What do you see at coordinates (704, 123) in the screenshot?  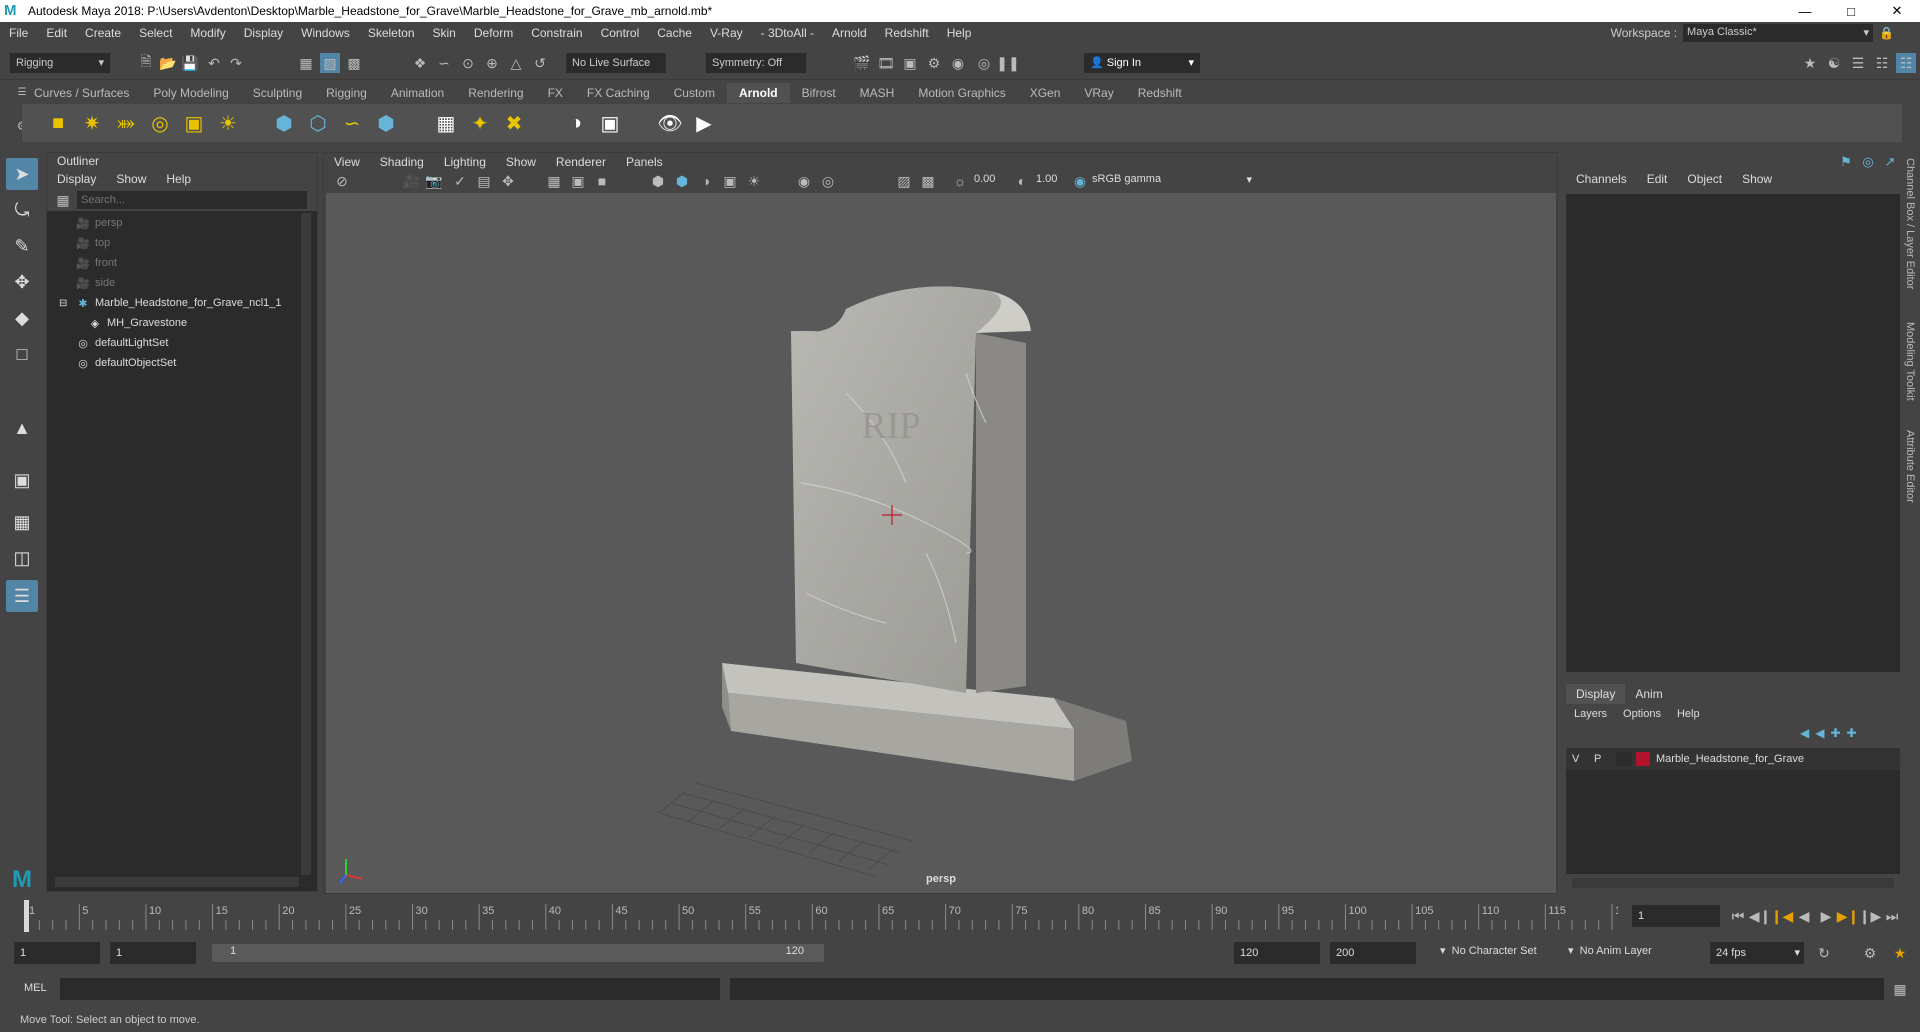 I see `play-render-icon: ▶` at bounding box center [704, 123].